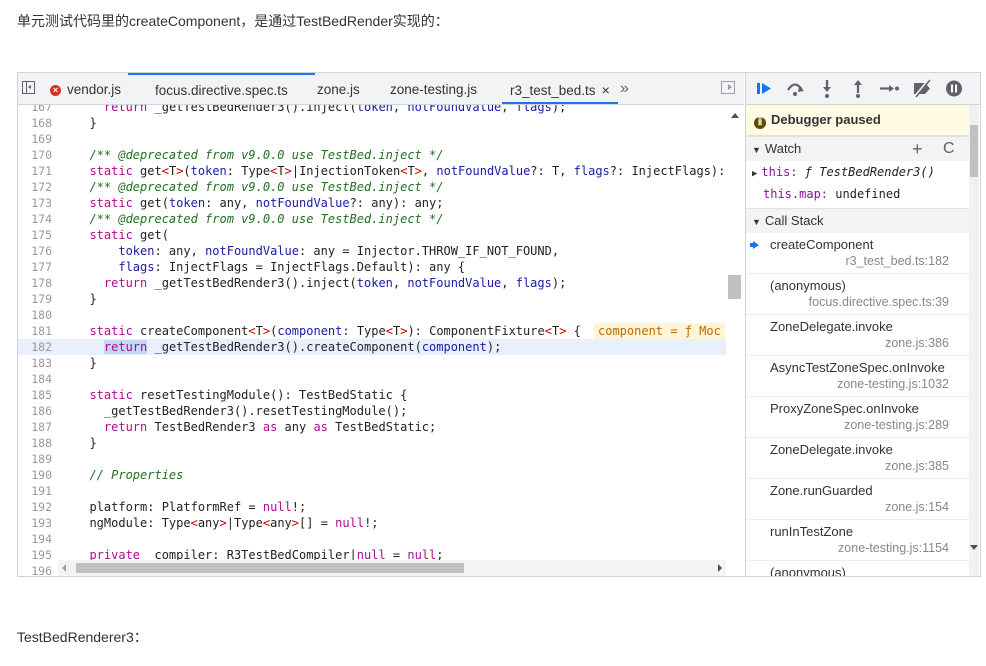  I want to click on line-number: 170, so click(35, 155).